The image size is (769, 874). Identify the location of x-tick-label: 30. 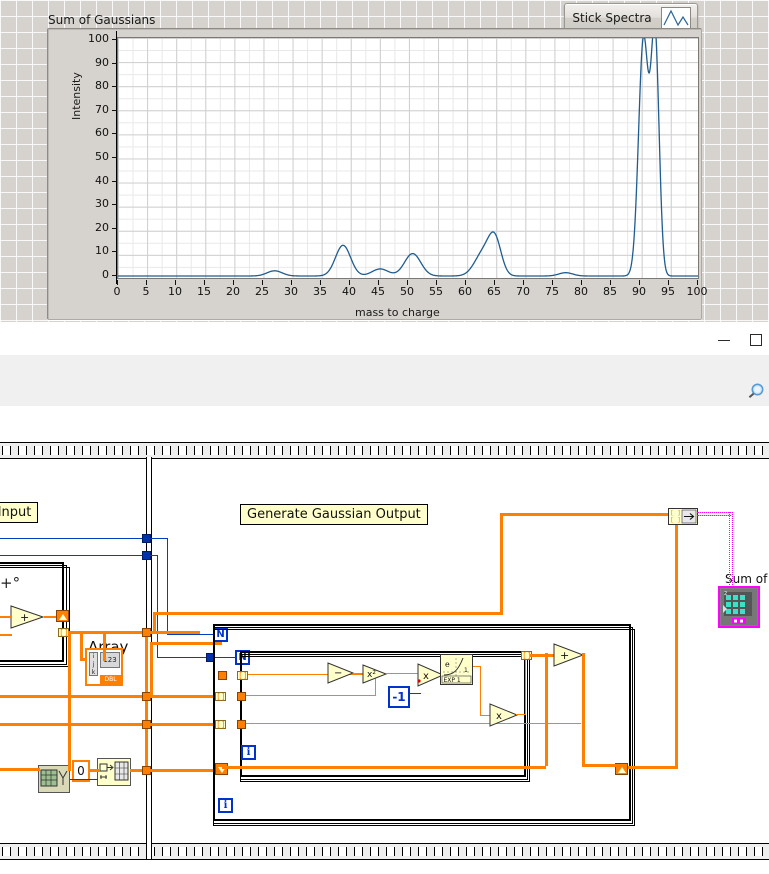
(291, 291).